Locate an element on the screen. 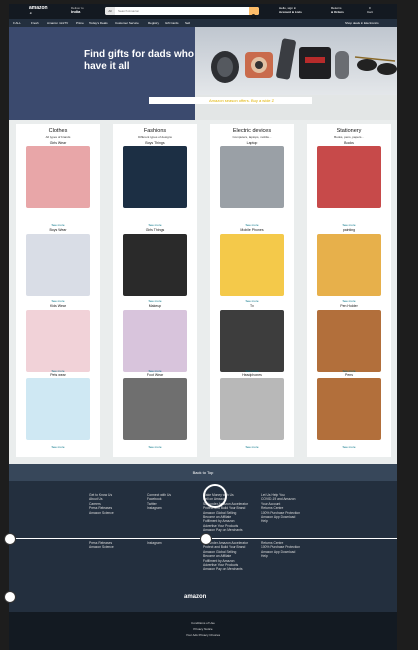  nav-item-registry: Registry is located at coordinates (153, 23).